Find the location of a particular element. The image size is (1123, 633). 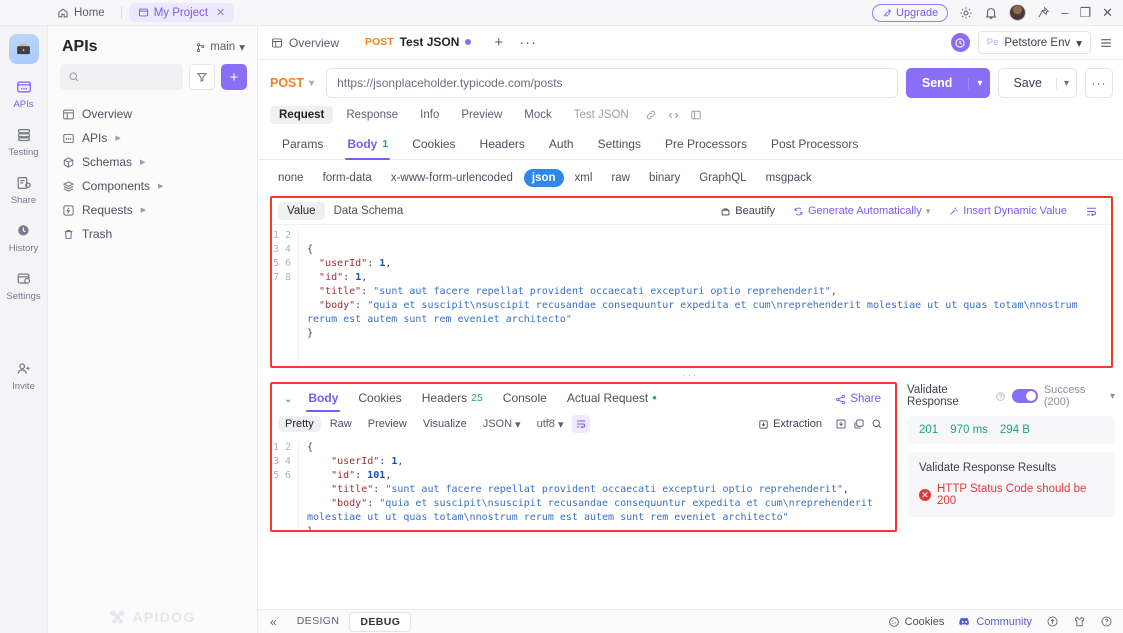

tab-info: Info is located at coordinates (429, 115).